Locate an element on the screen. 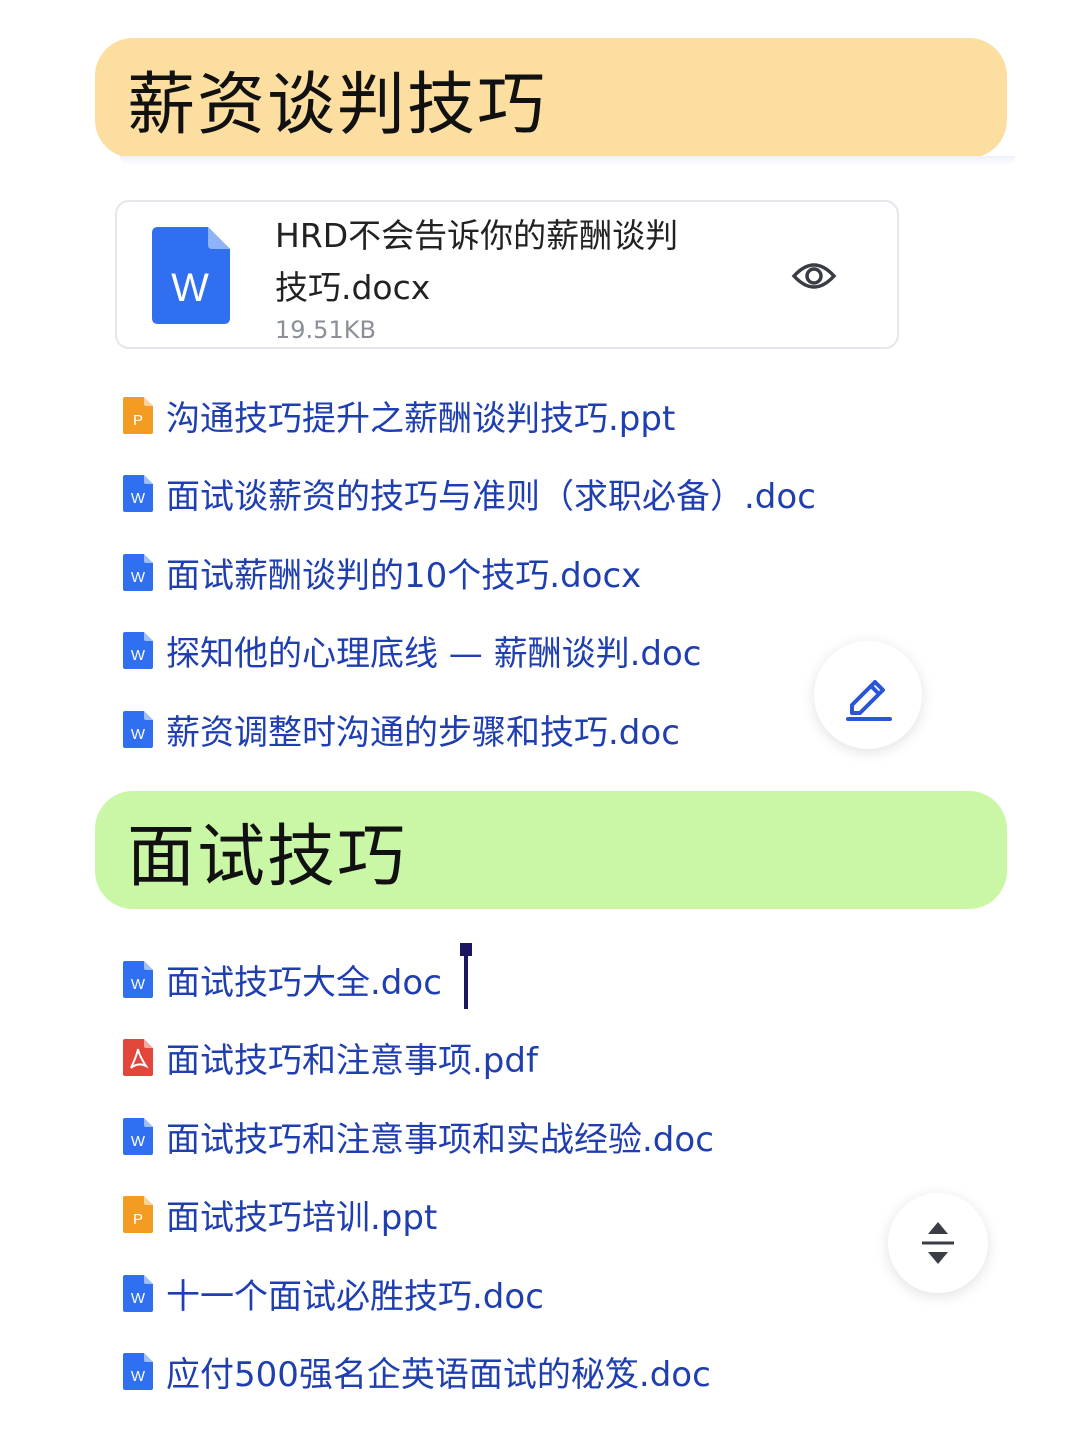  card-file-size: 19.51KB is located at coordinates (325, 330).